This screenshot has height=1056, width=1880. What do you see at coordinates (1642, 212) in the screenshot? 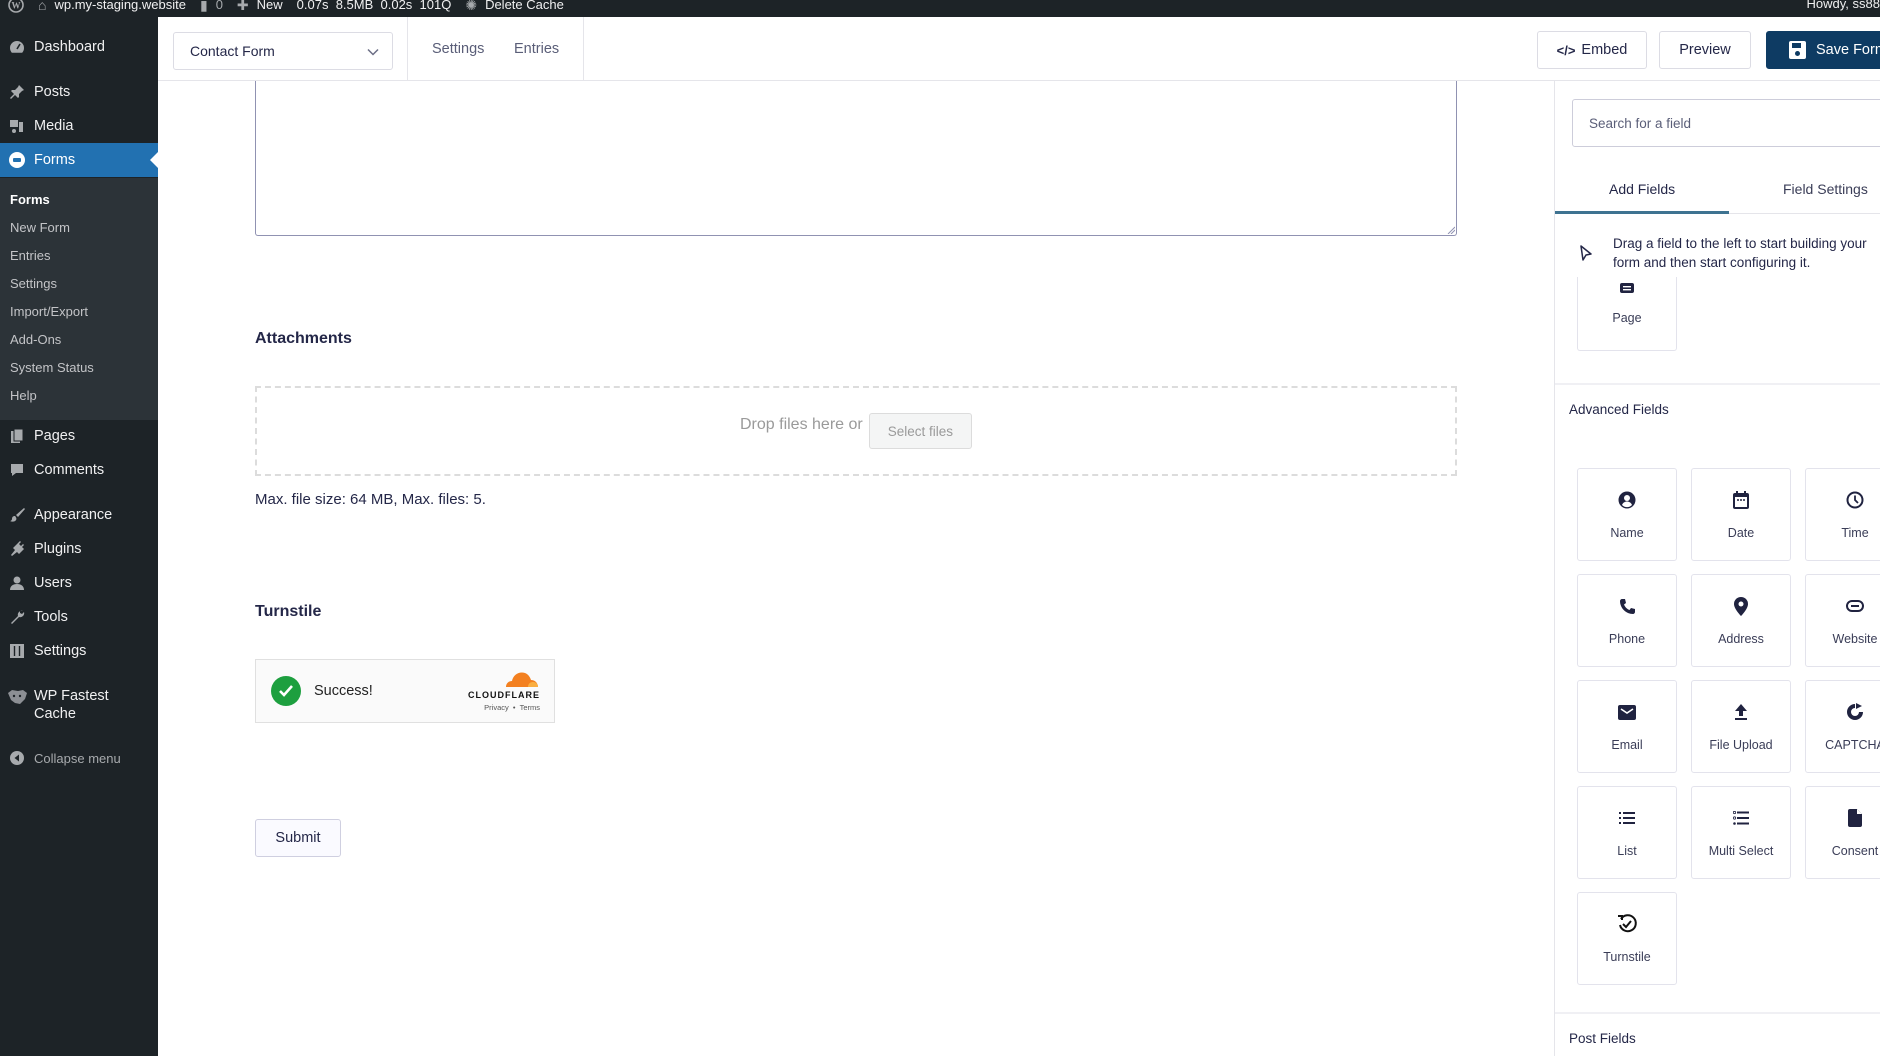
I see `active-tab-indicator` at bounding box center [1642, 212].